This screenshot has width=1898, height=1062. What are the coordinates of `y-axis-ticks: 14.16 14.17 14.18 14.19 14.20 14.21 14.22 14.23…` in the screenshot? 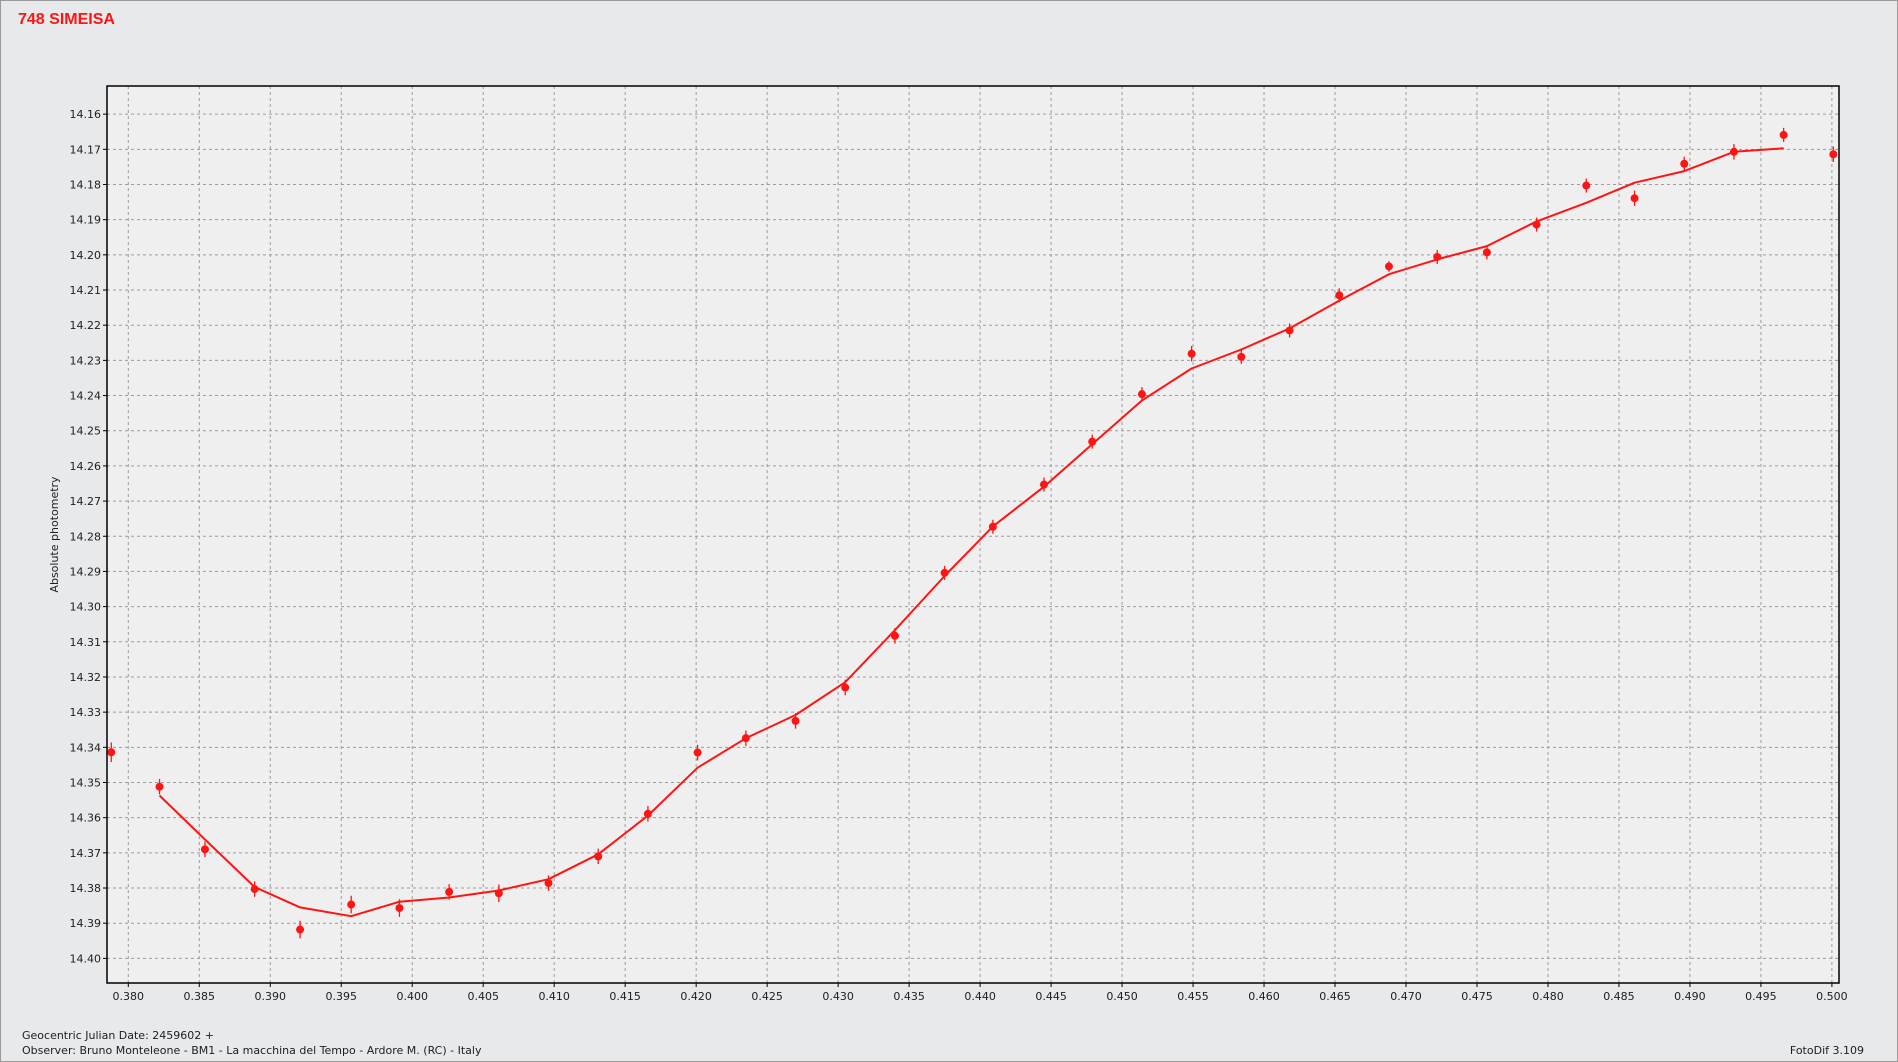 It's located at (88, 536).